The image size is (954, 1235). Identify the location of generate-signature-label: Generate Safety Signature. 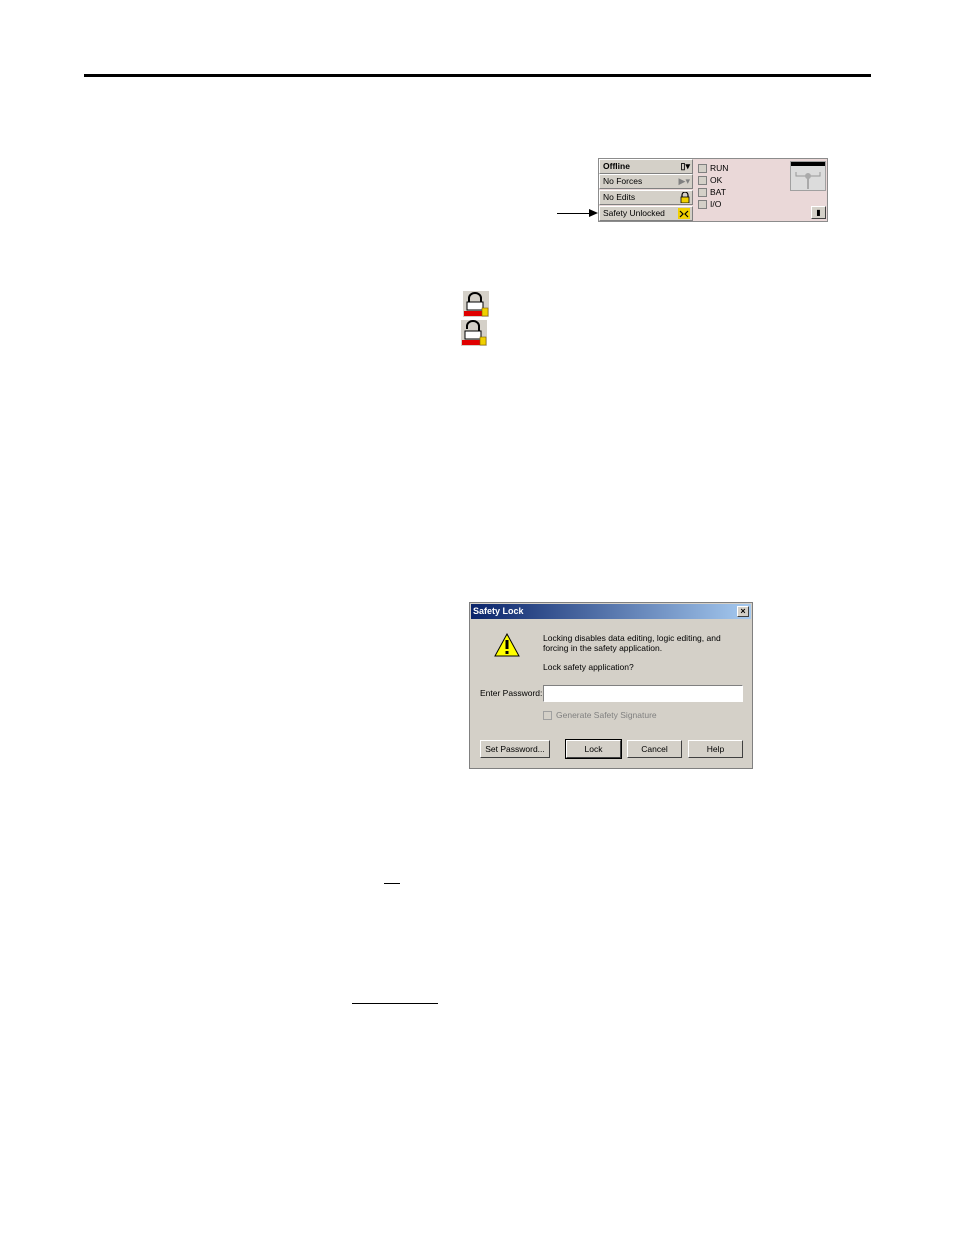
(606, 715).